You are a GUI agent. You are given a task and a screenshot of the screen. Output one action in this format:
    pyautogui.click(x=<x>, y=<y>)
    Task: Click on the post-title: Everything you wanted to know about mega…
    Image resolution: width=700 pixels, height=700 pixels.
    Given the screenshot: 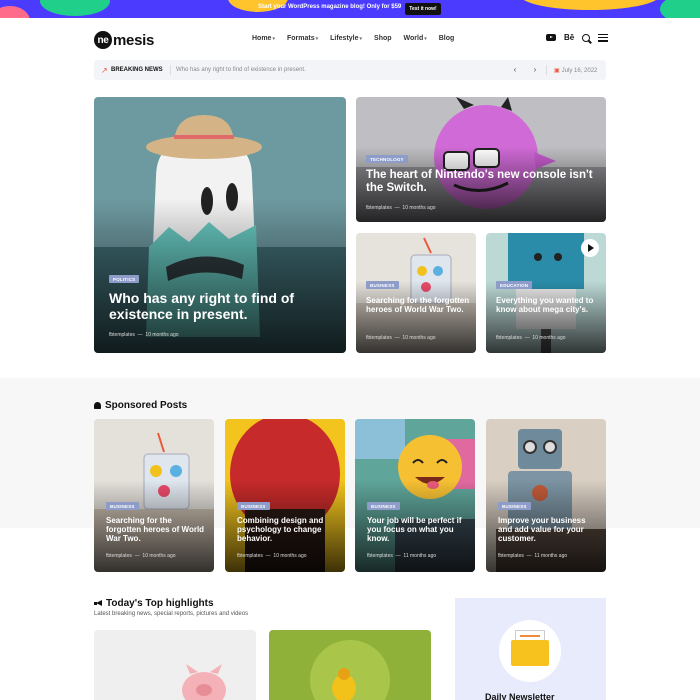 What is the action you would take?
    pyautogui.click(x=548, y=305)
    